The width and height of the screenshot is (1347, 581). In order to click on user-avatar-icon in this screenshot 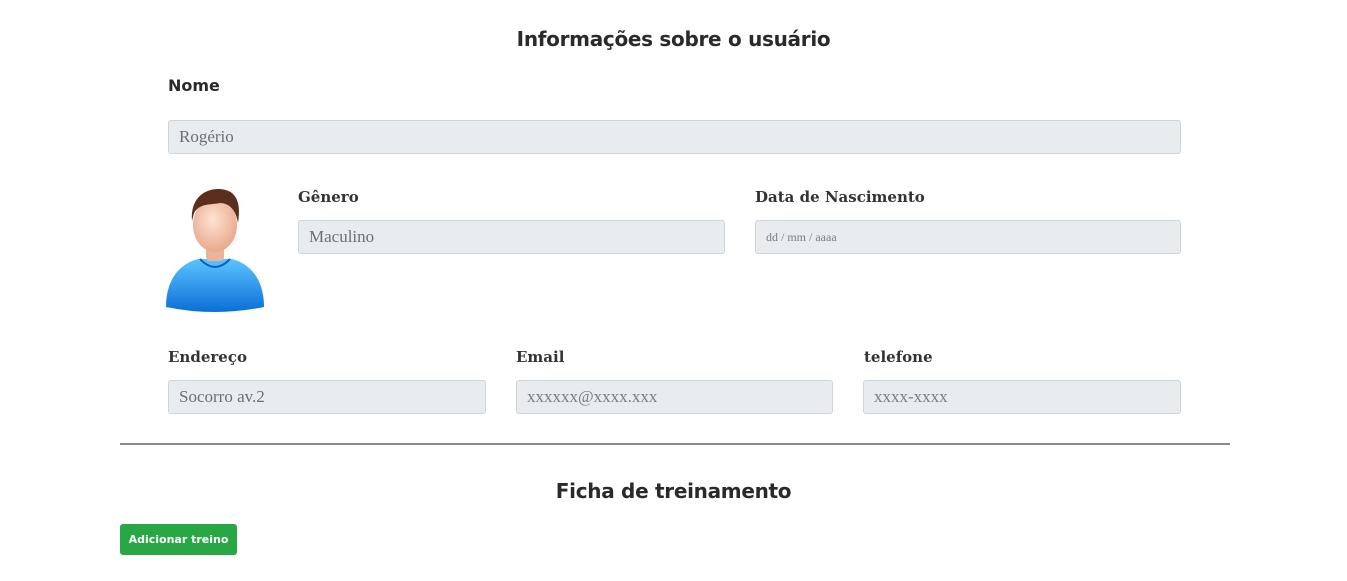, I will do `click(215, 250)`.